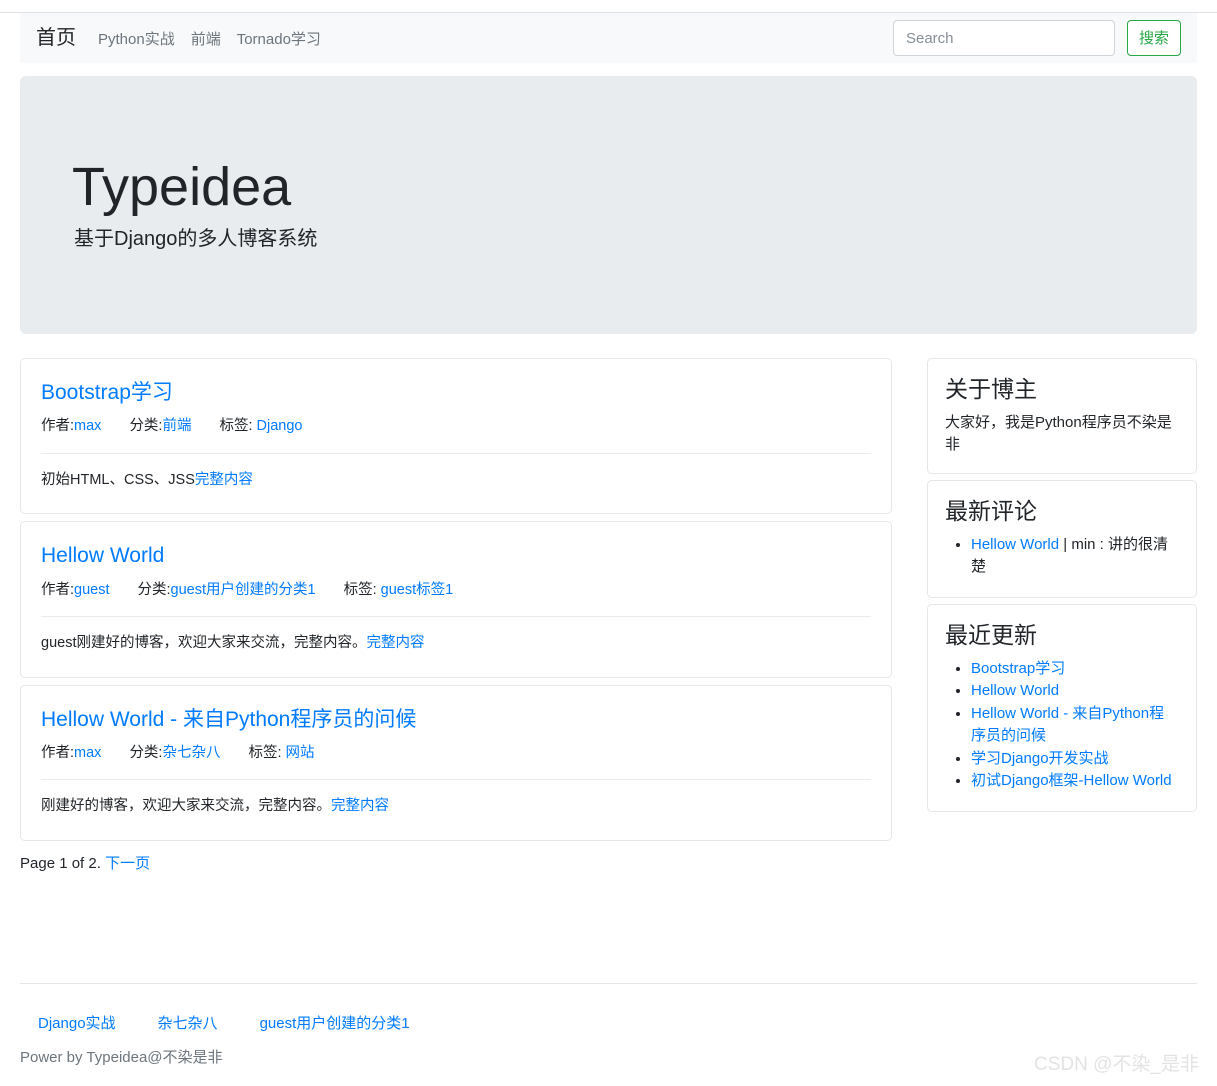 This screenshot has width=1217, height=1086. I want to click on site-subtitle: 基于Django的多人博客系统, so click(196, 238).